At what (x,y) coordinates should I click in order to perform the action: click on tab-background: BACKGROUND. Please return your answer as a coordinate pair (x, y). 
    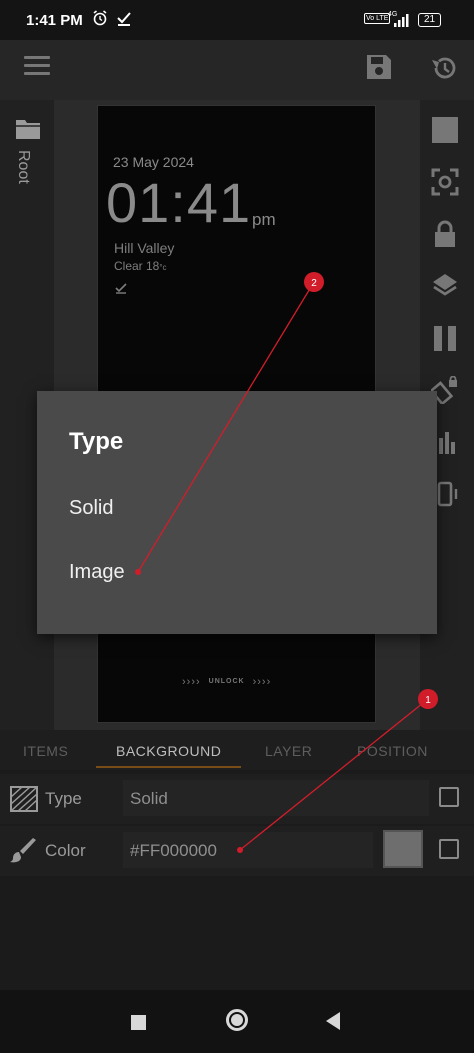
    Looking at the image, I should click on (168, 751).